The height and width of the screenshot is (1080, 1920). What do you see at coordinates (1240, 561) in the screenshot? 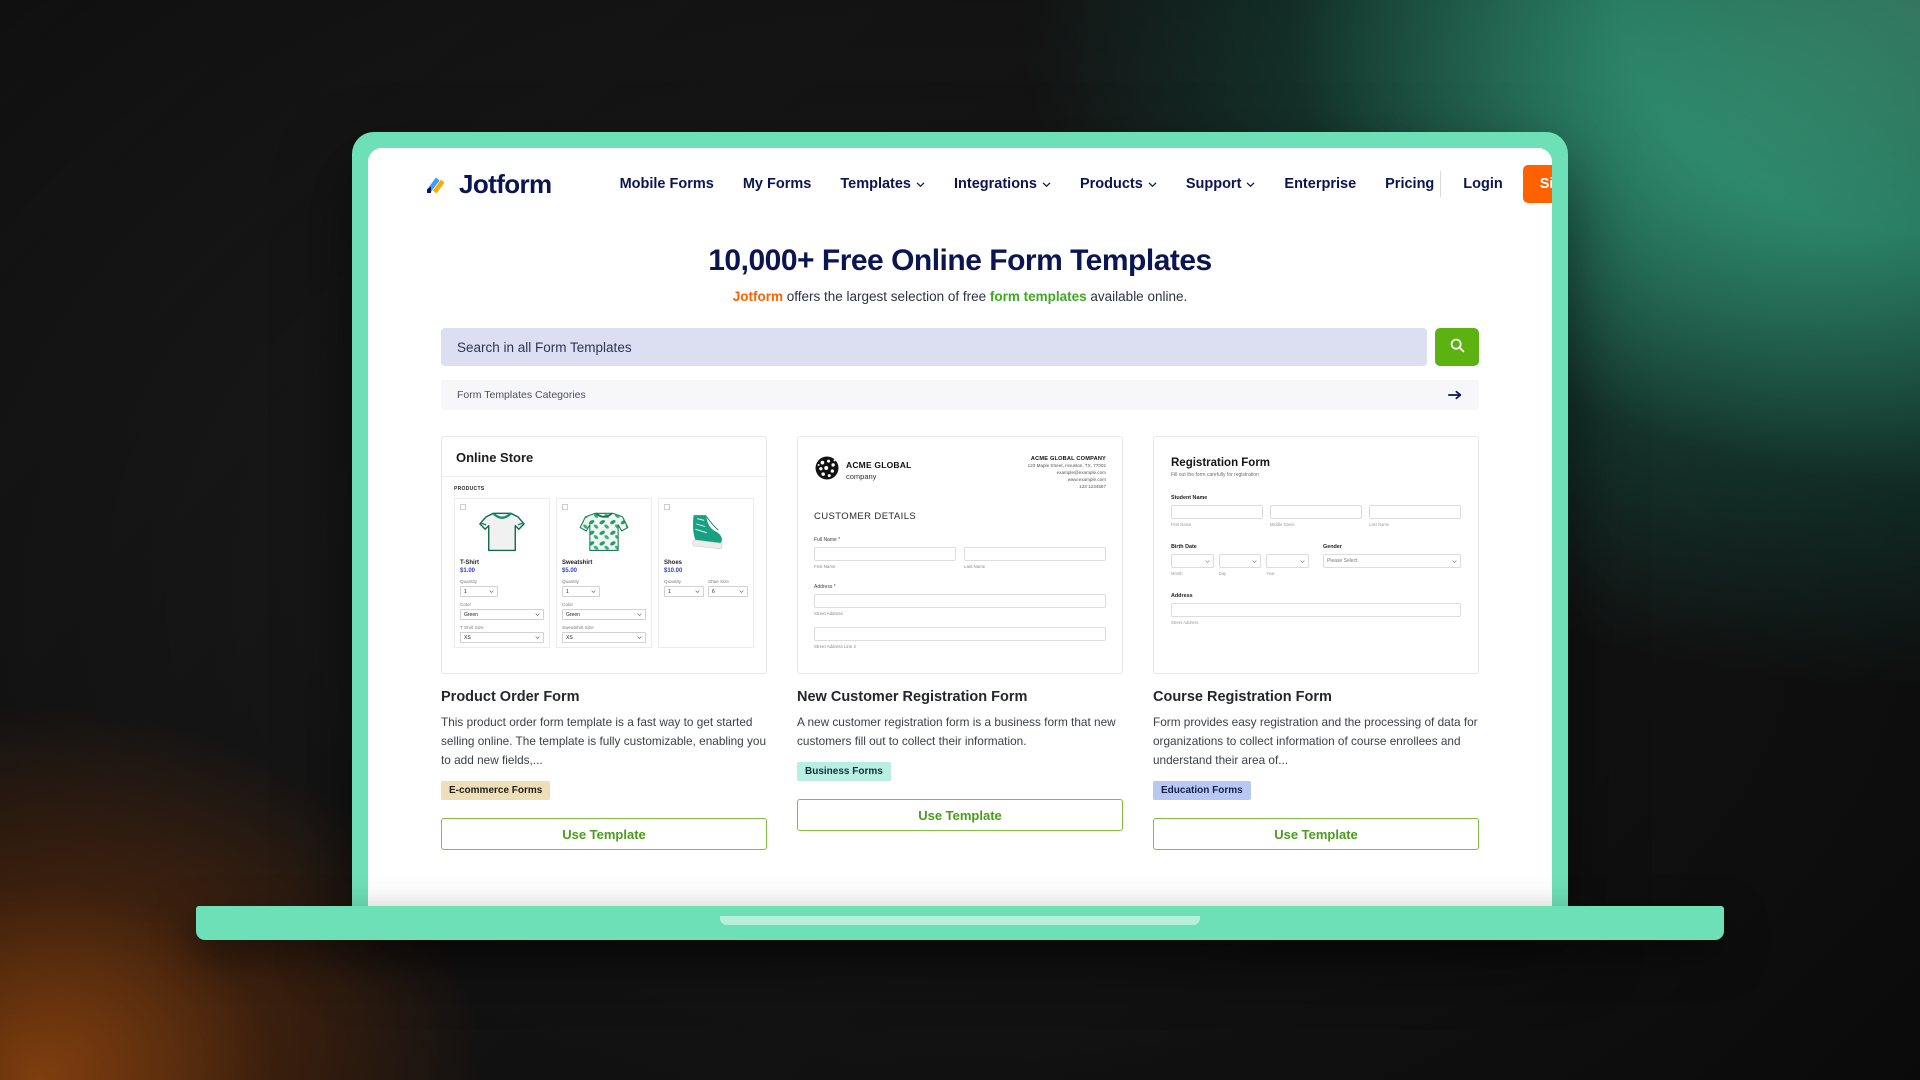
I see `day-select` at bounding box center [1240, 561].